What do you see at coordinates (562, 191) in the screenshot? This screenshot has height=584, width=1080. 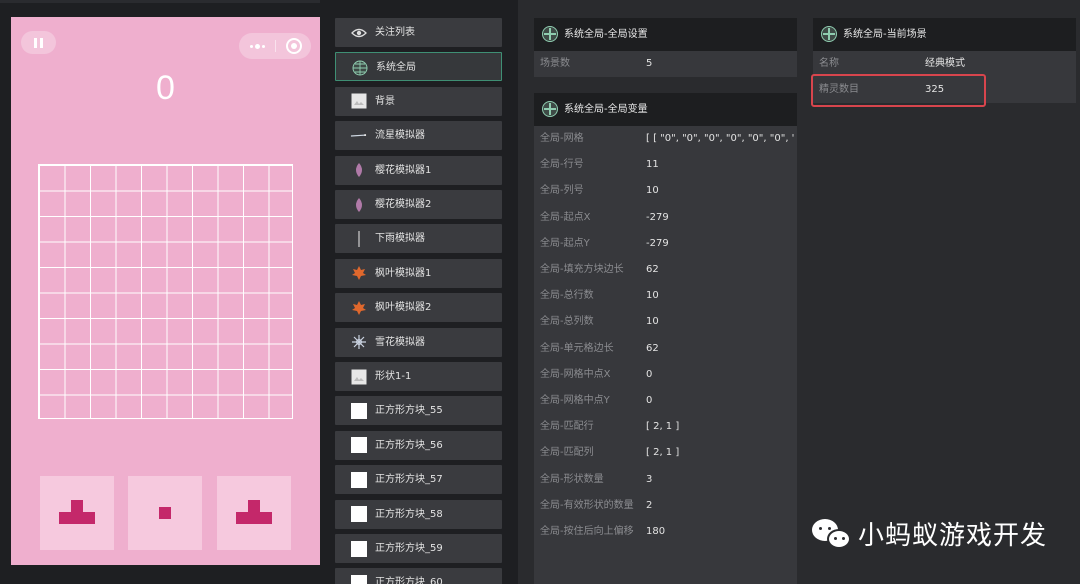 I see `row-key: 全局-列号` at bounding box center [562, 191].